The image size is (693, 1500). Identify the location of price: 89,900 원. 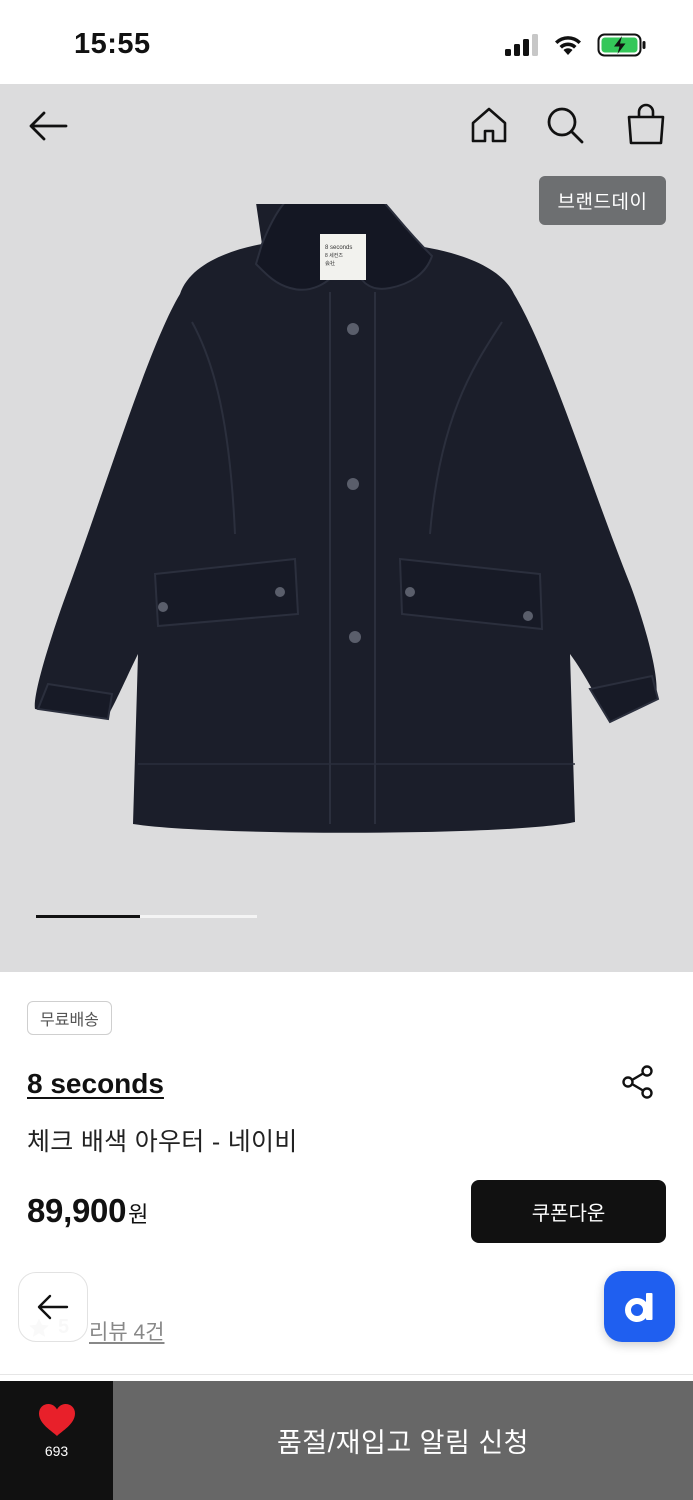
(87, 1211).